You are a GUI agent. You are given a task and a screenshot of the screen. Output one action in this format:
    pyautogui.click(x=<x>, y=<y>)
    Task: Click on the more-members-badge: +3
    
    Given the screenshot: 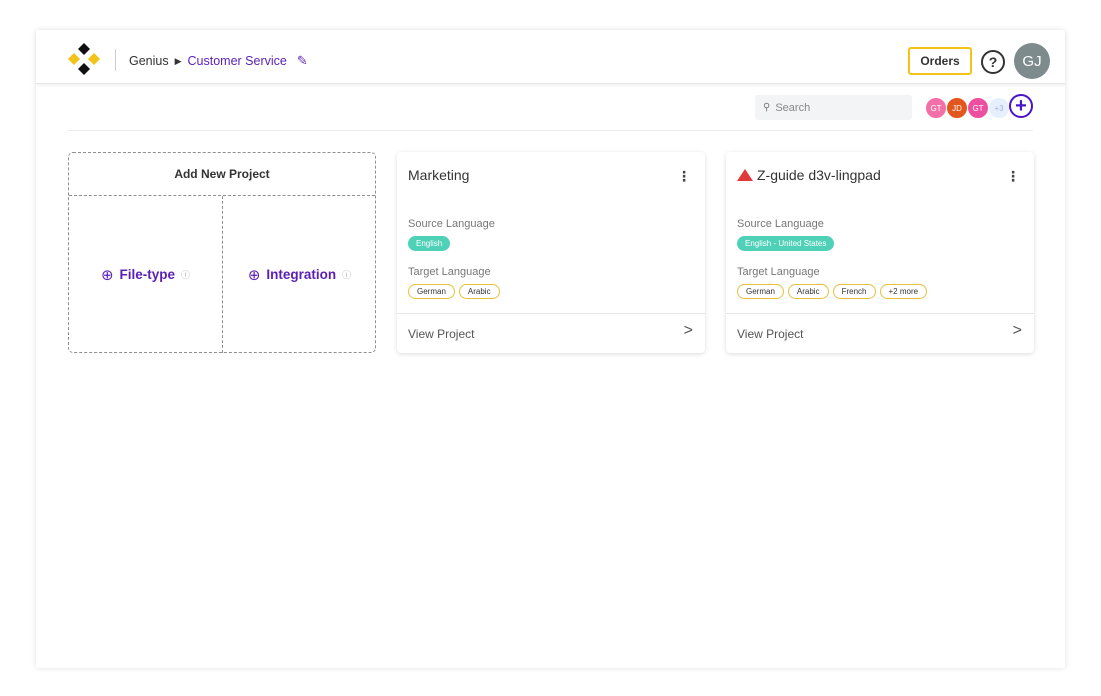 What is the action you would take?
    pyautogui.click(x=999, y=108)
    